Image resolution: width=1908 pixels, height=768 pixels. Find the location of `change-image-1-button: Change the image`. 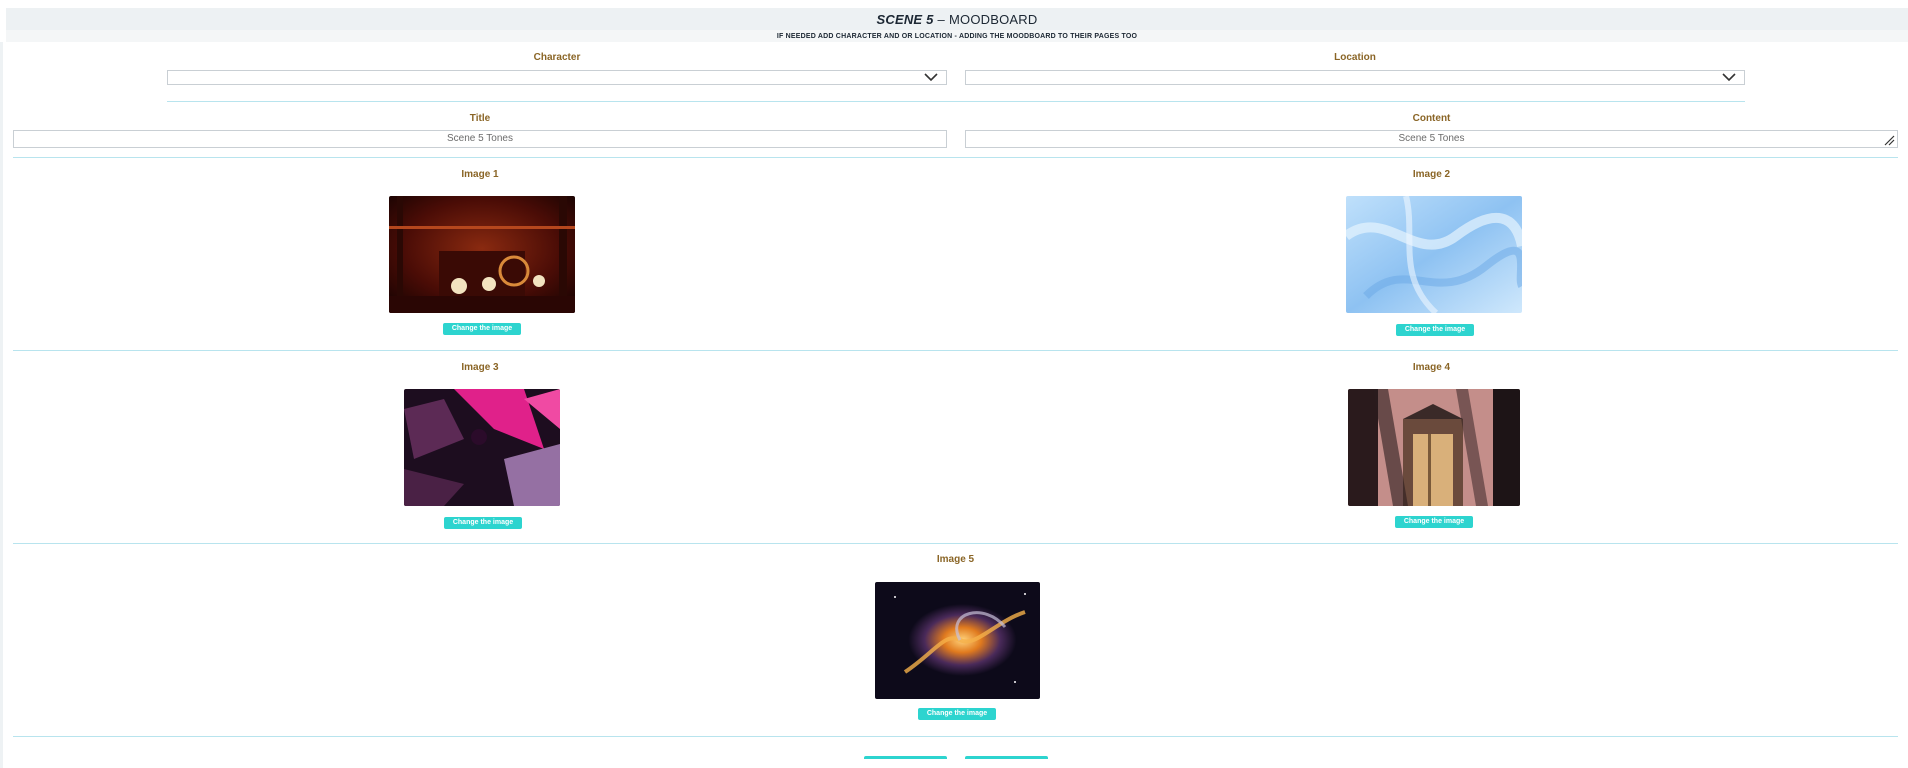

change-image-1-button: Change the image is located at coordinates (482, 329).